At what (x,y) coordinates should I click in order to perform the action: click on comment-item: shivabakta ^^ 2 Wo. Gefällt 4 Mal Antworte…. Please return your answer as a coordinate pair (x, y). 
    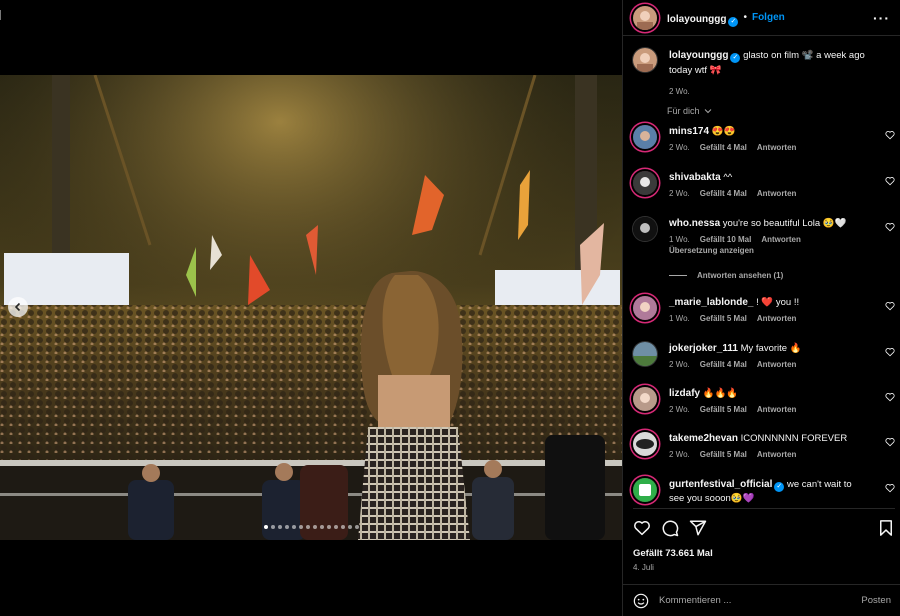
    Looking at the image, I should click on (764, 184).